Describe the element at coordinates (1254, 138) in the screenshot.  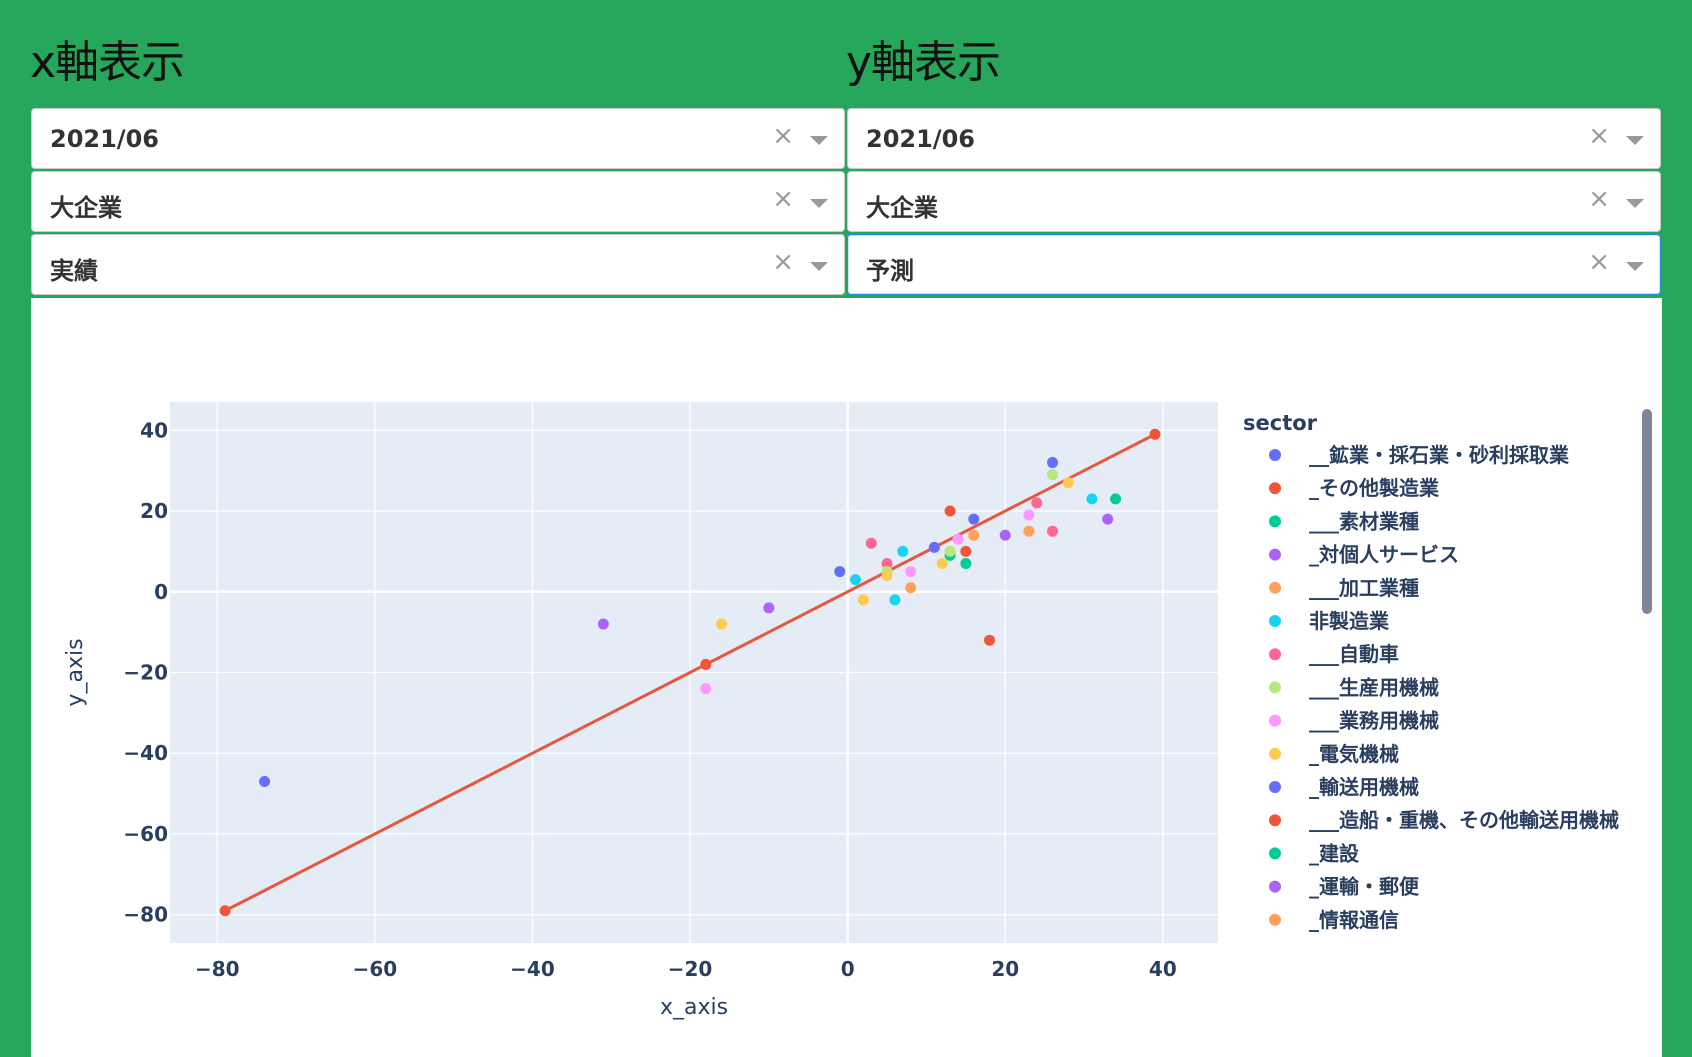
I see `y-date-dropdown: 2021/06 ×` at that location.